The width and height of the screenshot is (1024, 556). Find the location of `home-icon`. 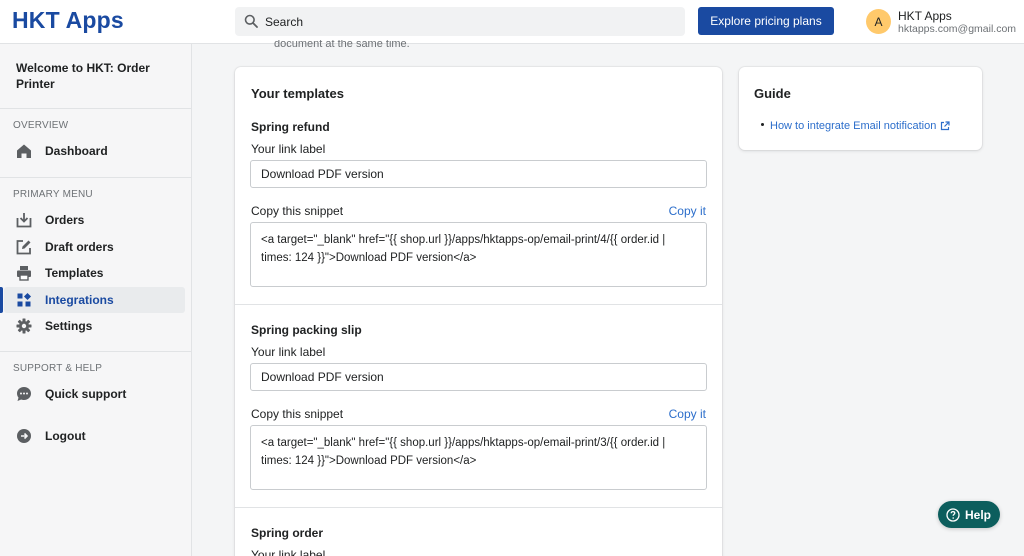

home-icon is located at coordinates (24, 151).